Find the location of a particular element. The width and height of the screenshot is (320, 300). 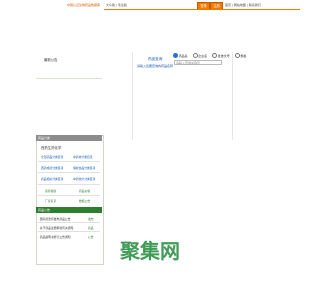

notice-item: · 国家药监局发布药品公告 is located at coordinates (54, 219).